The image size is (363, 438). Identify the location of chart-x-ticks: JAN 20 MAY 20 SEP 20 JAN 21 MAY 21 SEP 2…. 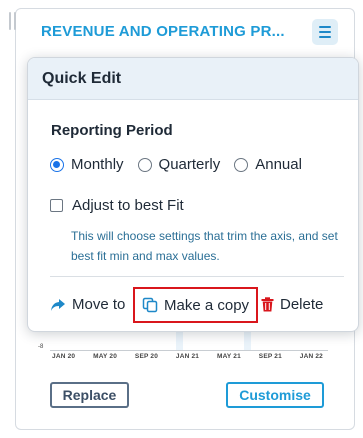
(187, 356).